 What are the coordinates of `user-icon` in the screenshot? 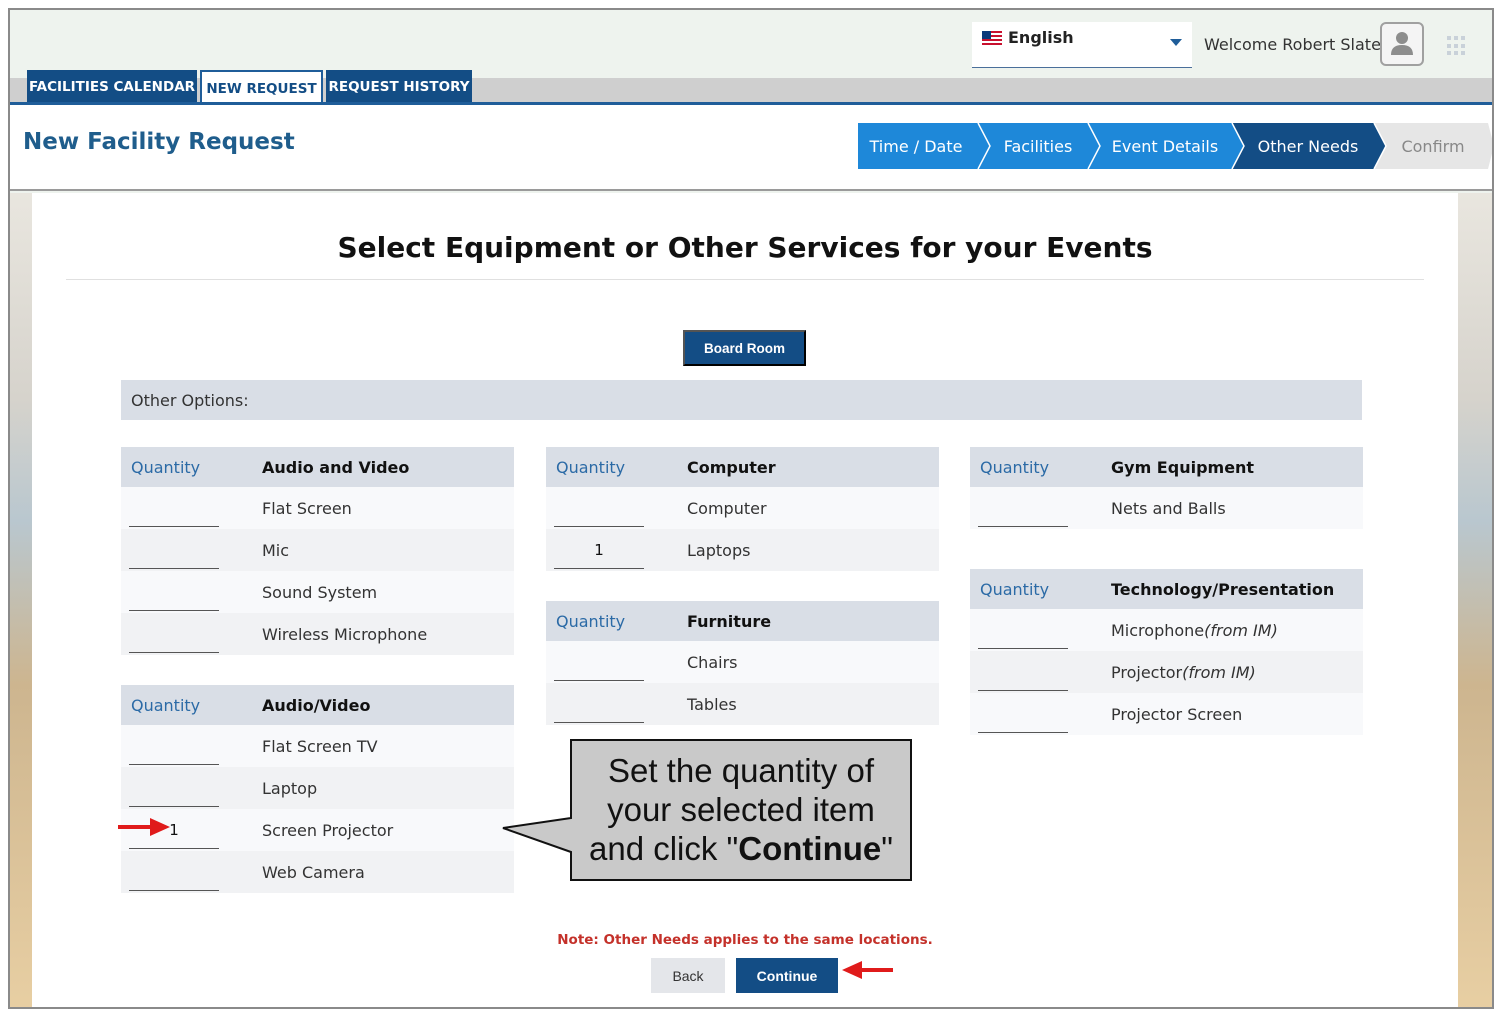 It's located at (1402, 43).